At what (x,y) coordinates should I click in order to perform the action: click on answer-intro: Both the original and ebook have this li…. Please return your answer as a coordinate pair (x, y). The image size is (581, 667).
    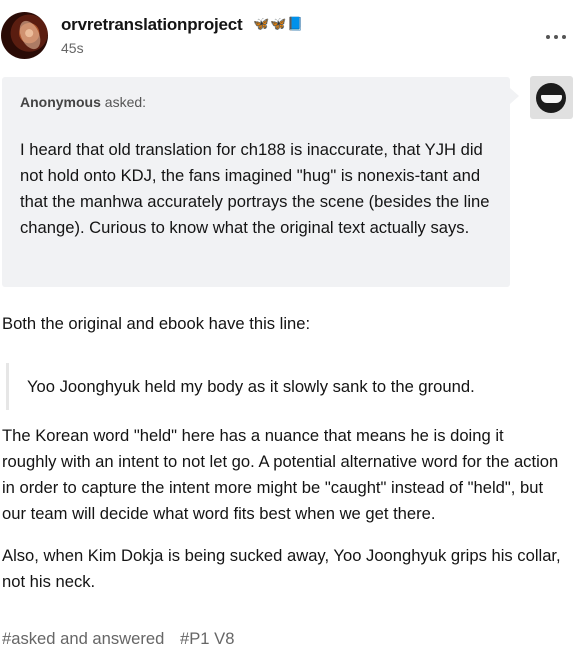
    Looking at the image, I should click on (156, 323).